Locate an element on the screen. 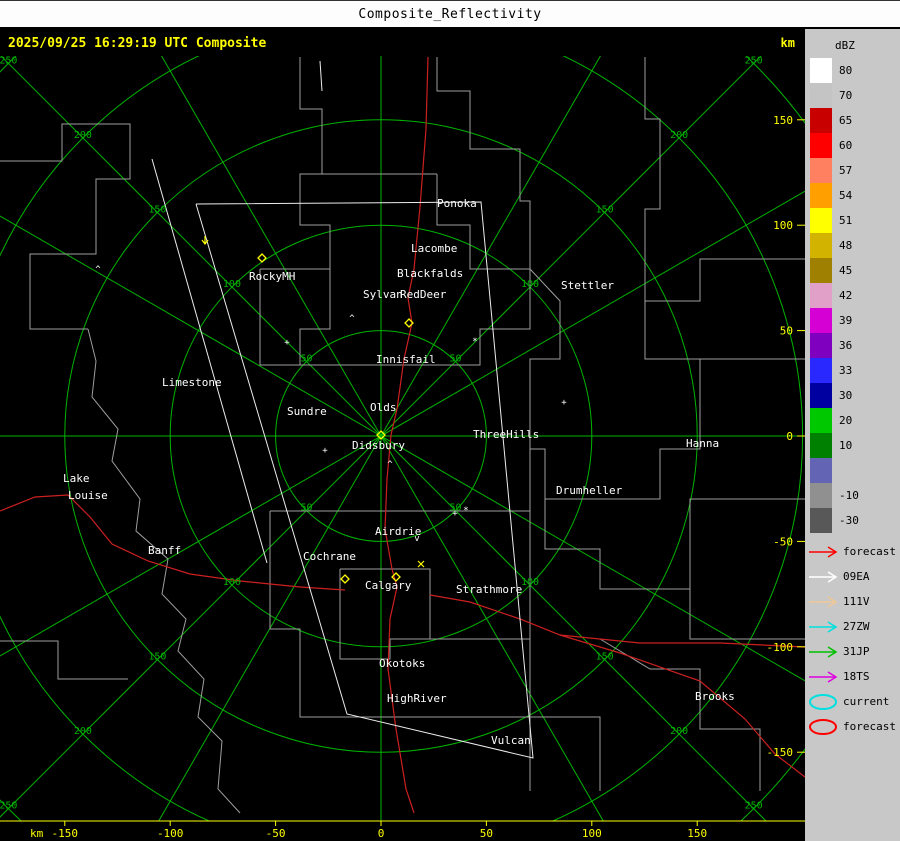  window-title: Composite_Reflectivity is located at coordinates (450, 14).